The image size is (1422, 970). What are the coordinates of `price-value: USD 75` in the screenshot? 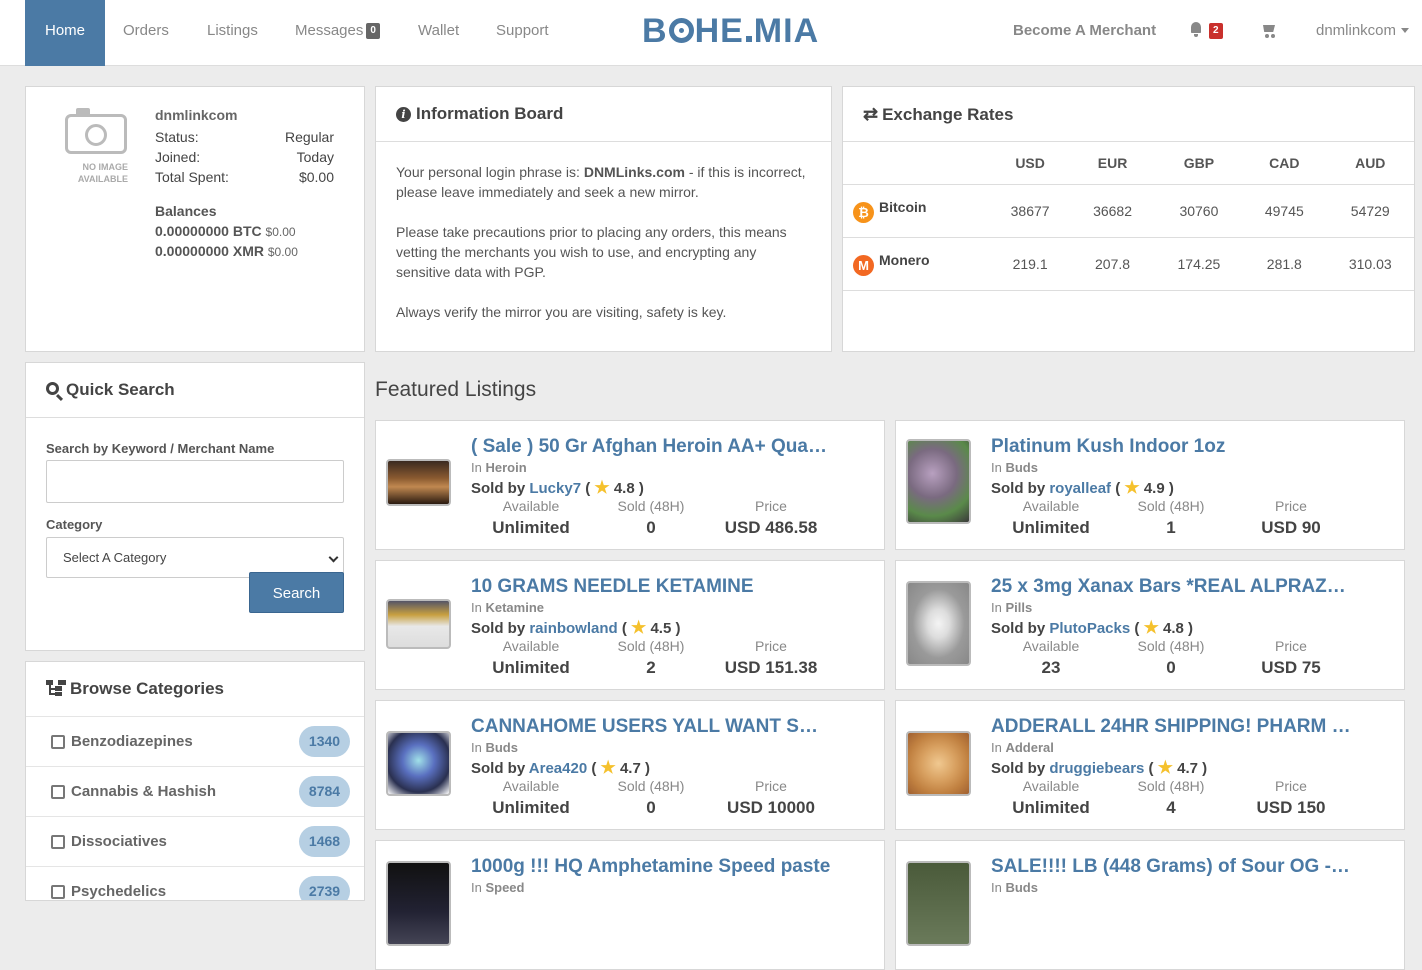 It's located at (1291, 667).